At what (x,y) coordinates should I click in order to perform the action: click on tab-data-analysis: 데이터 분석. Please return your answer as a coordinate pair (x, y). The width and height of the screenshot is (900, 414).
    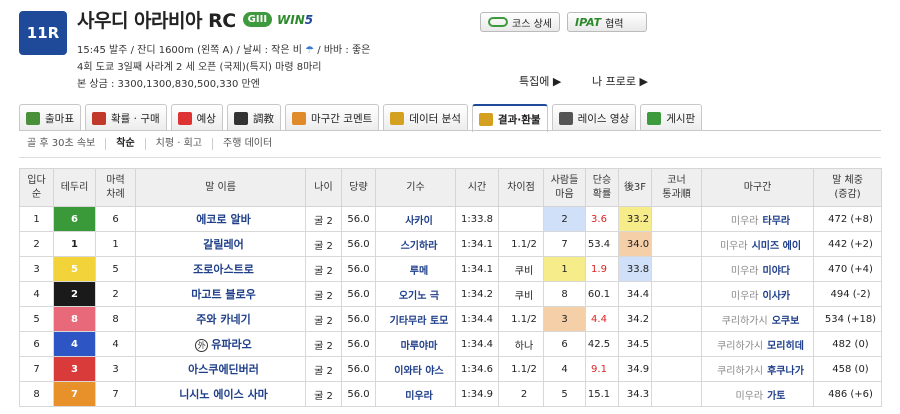
    Looking at the image, I should click on (425, 117).